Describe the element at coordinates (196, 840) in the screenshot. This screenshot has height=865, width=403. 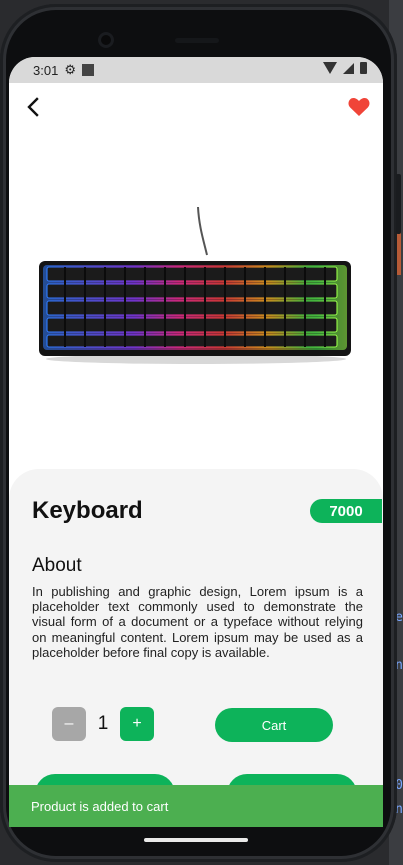
I see `home-indicator` at that location.